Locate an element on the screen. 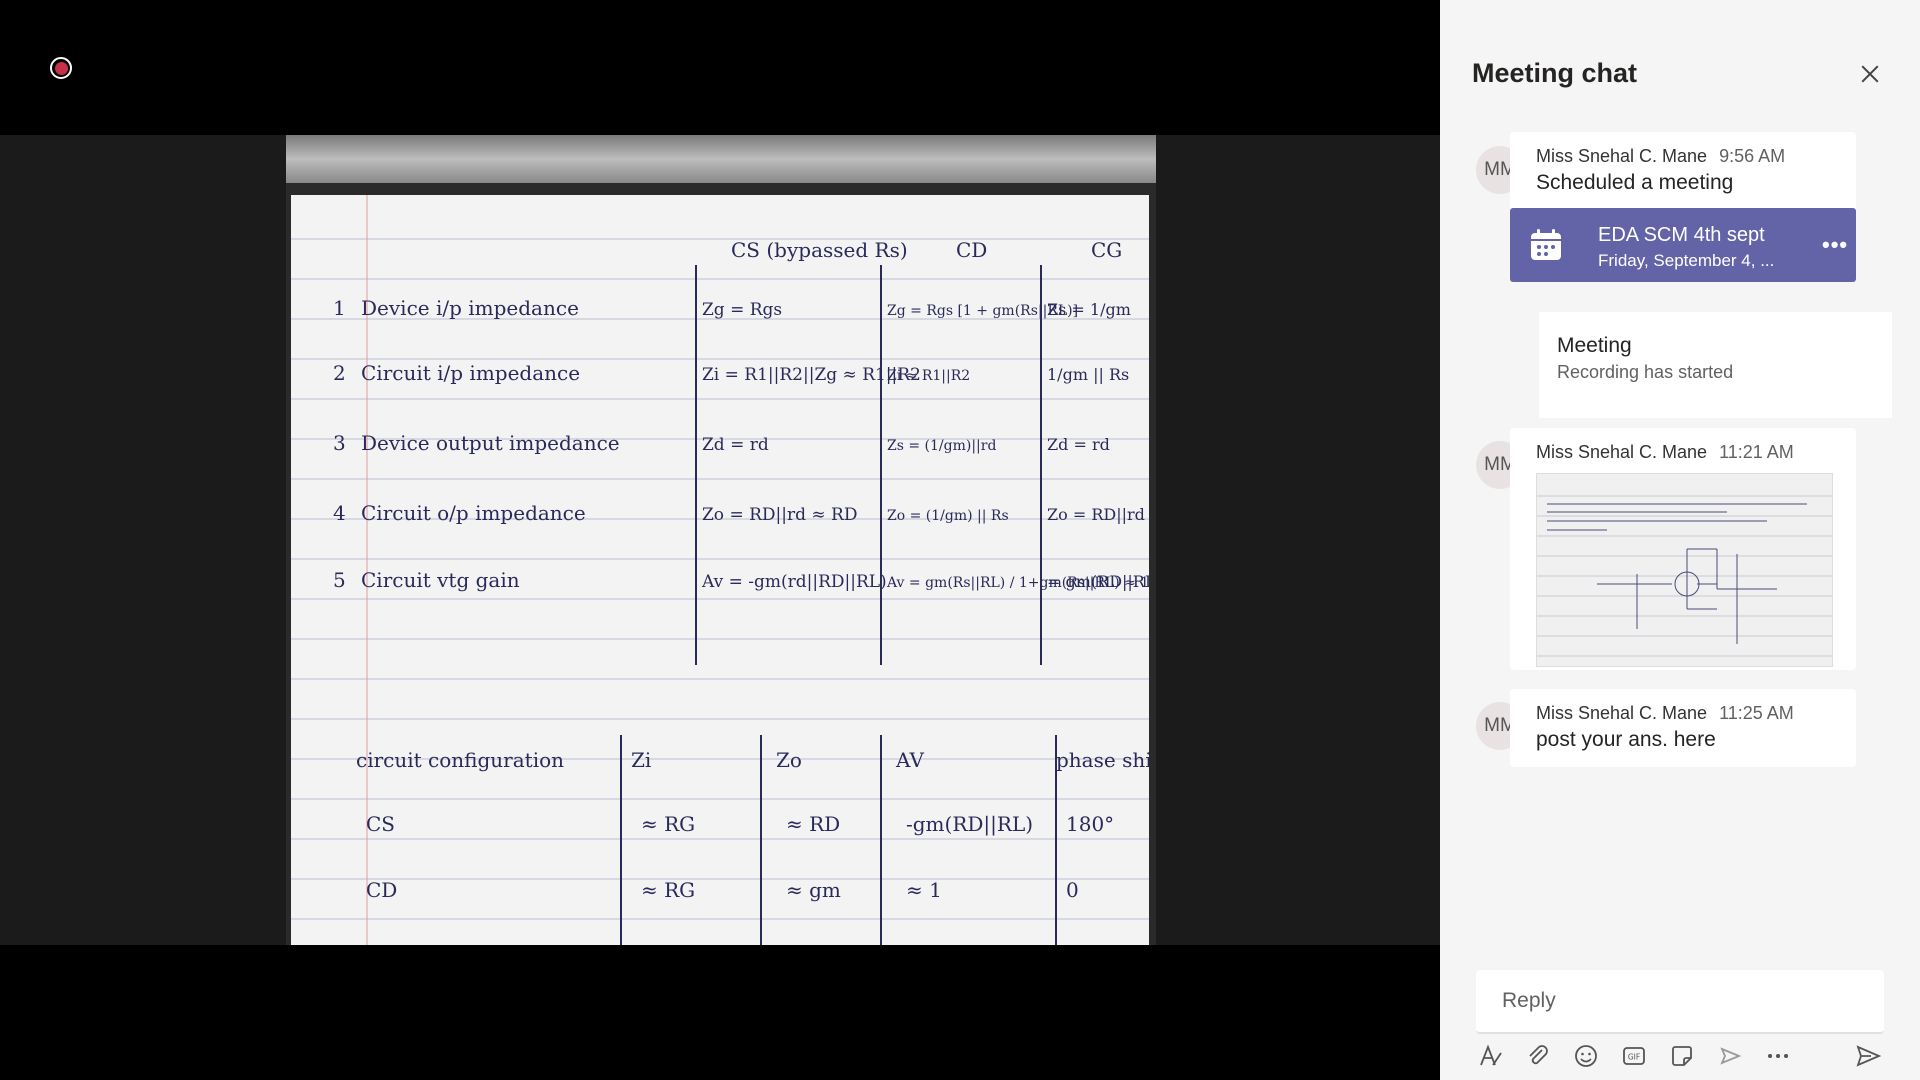  cg-cell: = gm(RD||RL) is located at coordinates (1098, 581).